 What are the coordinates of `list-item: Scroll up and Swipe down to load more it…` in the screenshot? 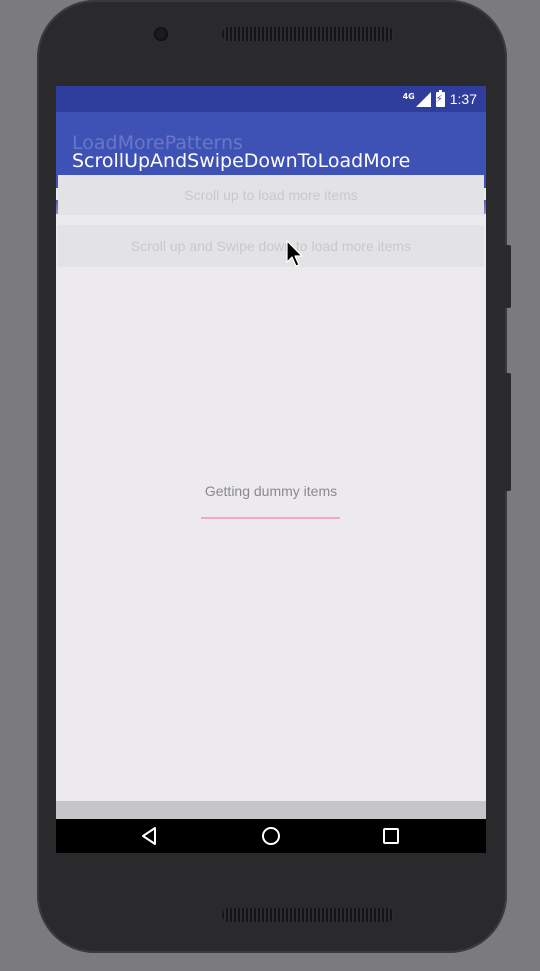 It's located at (271, 246).